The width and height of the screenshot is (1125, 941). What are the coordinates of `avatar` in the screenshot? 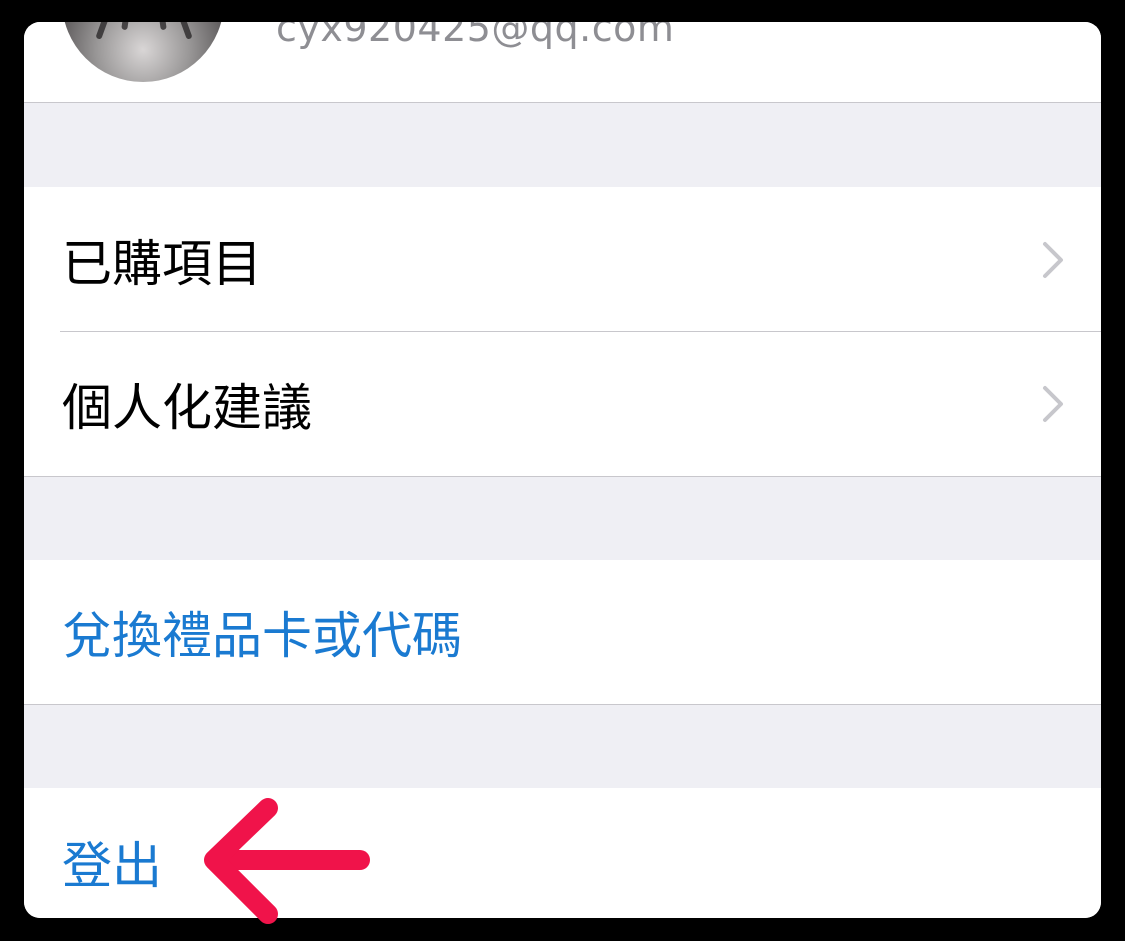 It's located at (143, 52).